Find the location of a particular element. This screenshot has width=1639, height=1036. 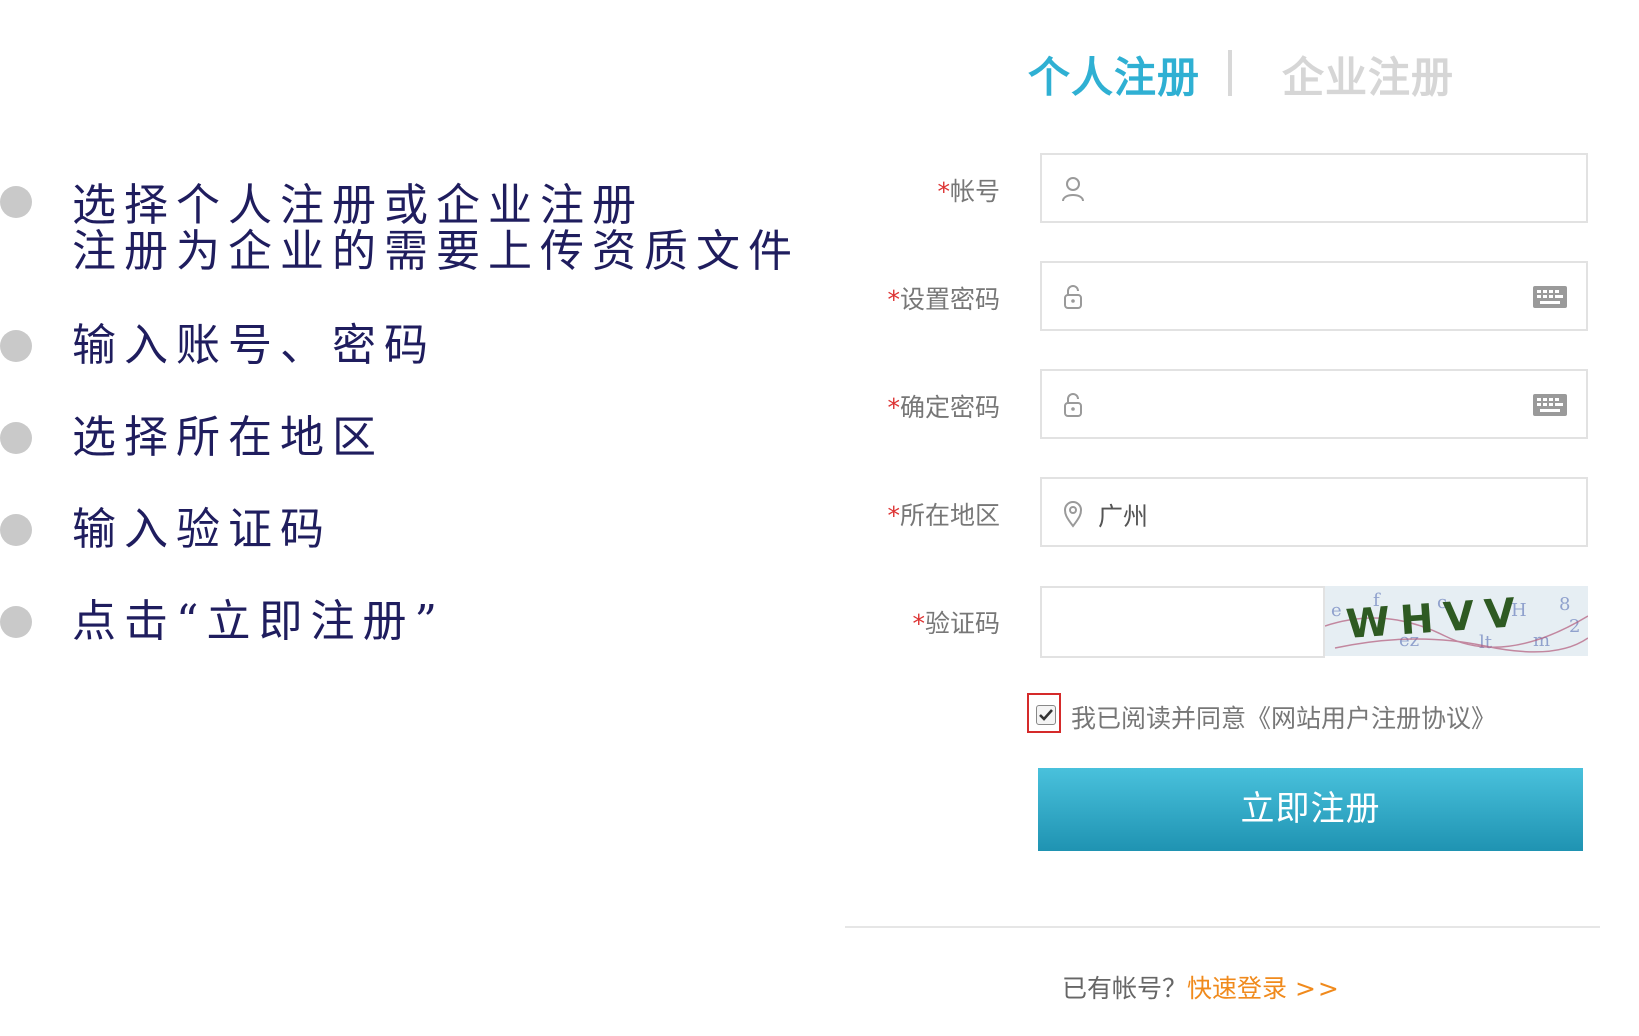

confirm-password-label: *确定密码 is located at coordinates (943, 406).